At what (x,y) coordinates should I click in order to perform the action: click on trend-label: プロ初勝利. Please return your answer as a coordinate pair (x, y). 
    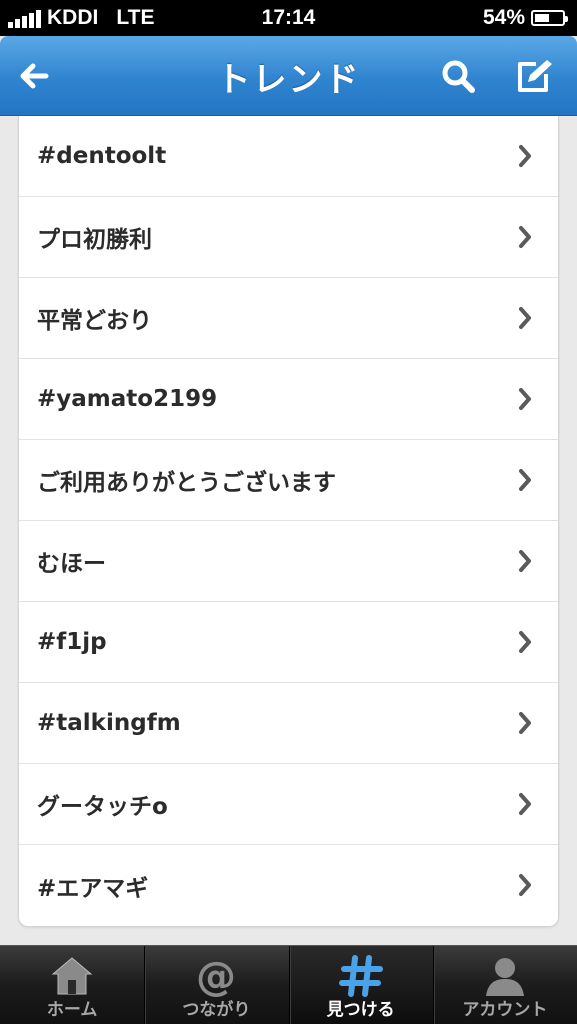
    Looking at the image, I should click on (94, 240).